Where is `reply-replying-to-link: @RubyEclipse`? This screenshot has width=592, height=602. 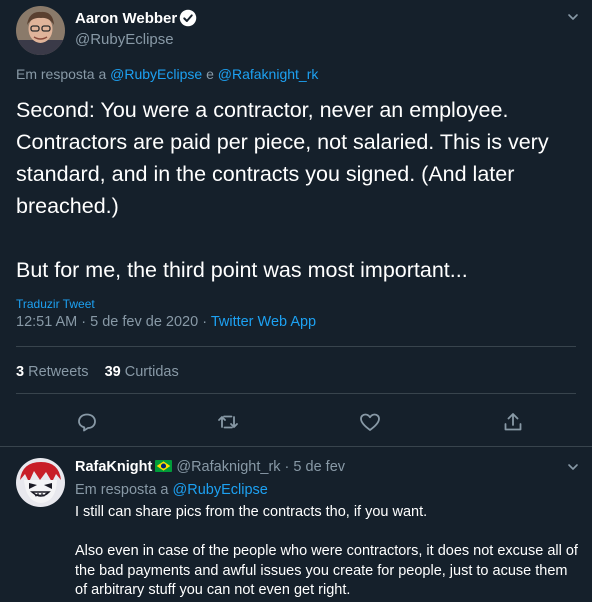 reply-replying-to-link: @RubyEclipse is located at coordinates (220, 490).